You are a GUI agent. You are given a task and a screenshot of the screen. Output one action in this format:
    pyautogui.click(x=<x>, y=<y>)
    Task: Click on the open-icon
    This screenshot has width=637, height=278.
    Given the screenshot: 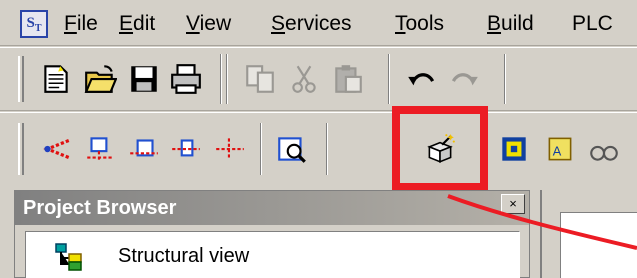 What is the action you would take?
    pyautogui.click(x=100, y=79)
    